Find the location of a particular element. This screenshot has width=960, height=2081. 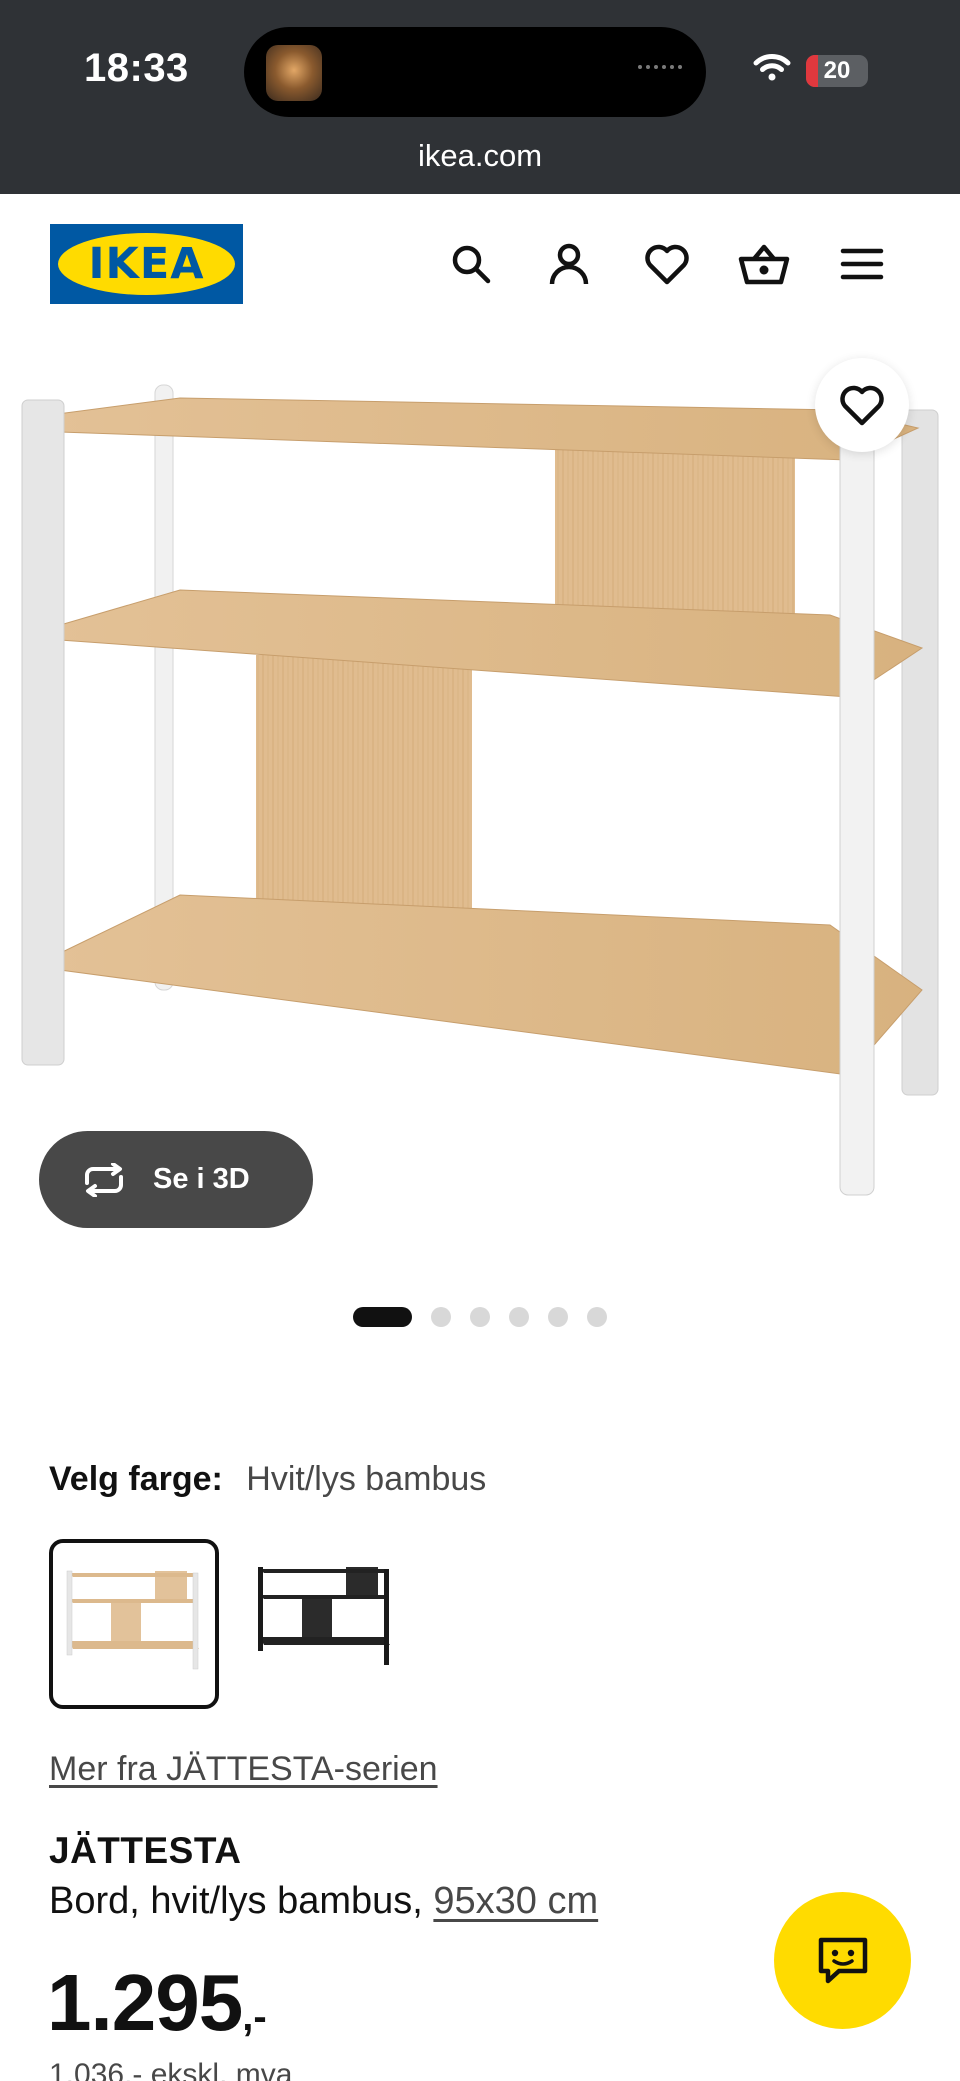

account-button is located at coordinates (569, 264).